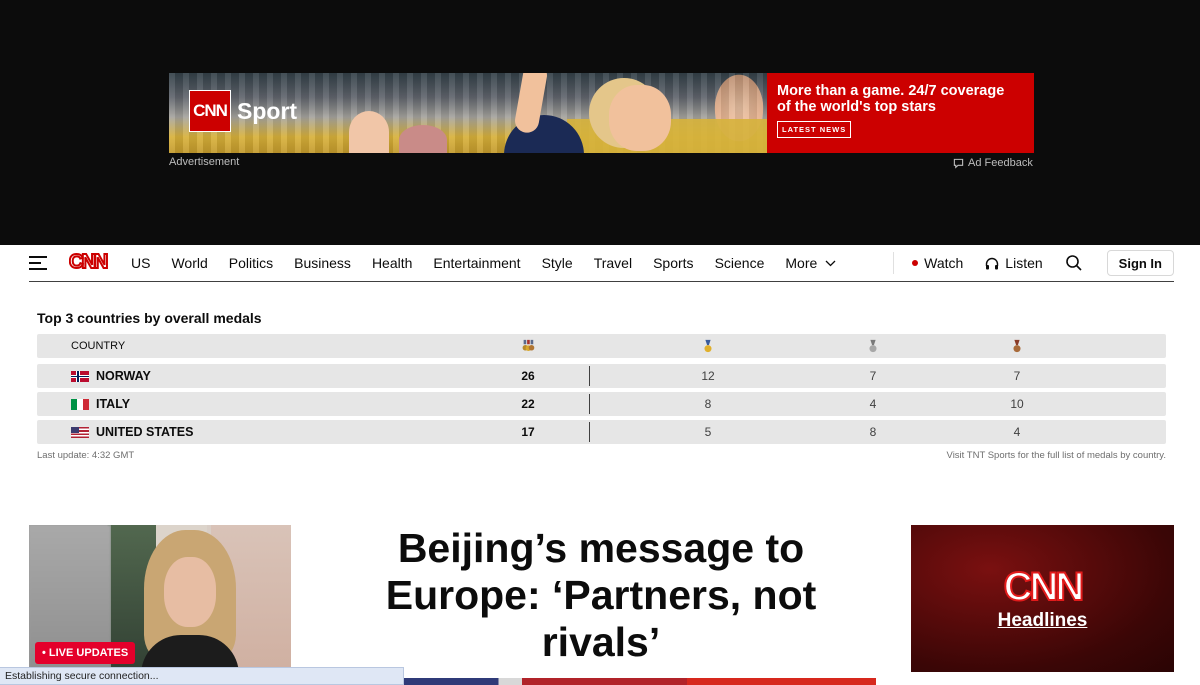  I want to click on nav-link-sports: Sports, so click(673, 263).